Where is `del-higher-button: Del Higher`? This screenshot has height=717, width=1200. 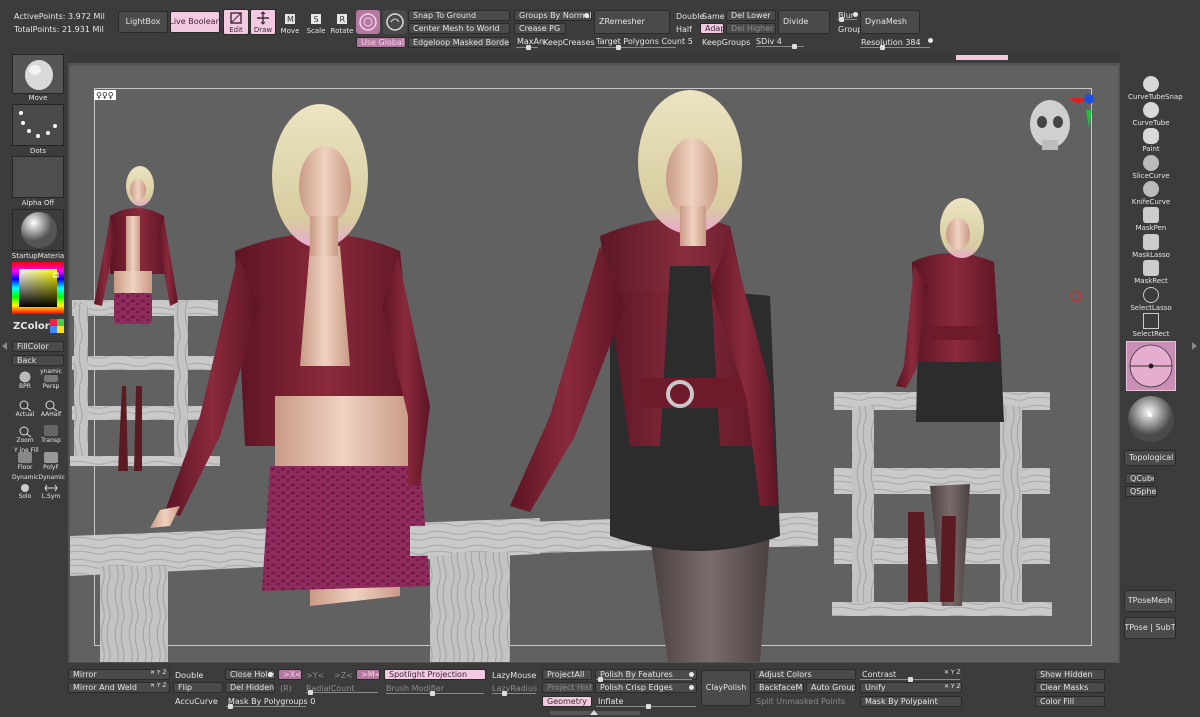 del-higher-button: Del Higher is located at coordinates (751, 28).